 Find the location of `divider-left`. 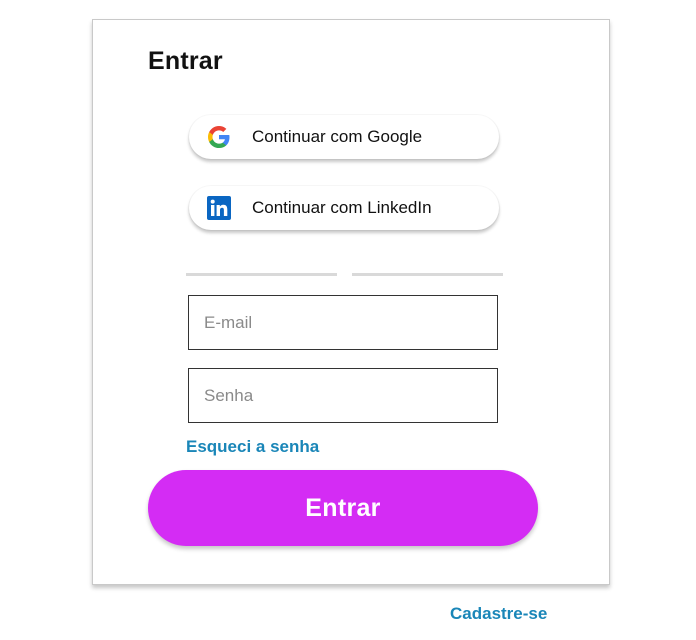

divider-left is located at coordinates (261, 274).